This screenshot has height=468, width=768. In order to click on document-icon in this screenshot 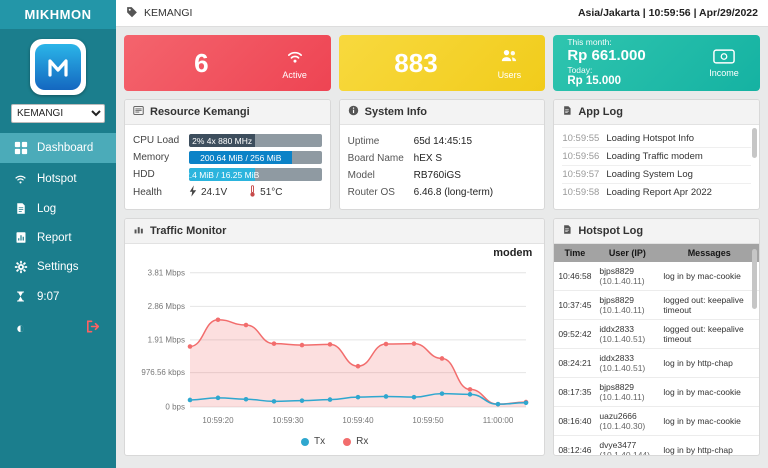, I will do `click(567, 231)`.